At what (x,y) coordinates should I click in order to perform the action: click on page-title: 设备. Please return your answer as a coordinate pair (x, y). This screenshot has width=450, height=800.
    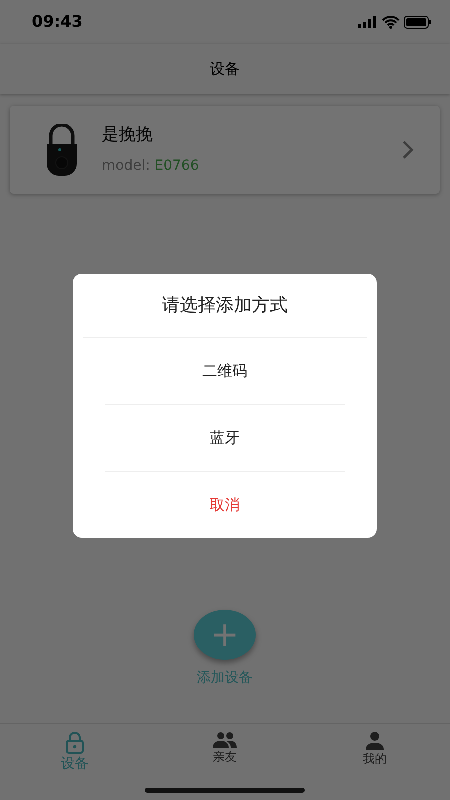
    Looking at the image, I should click on (225, 69).